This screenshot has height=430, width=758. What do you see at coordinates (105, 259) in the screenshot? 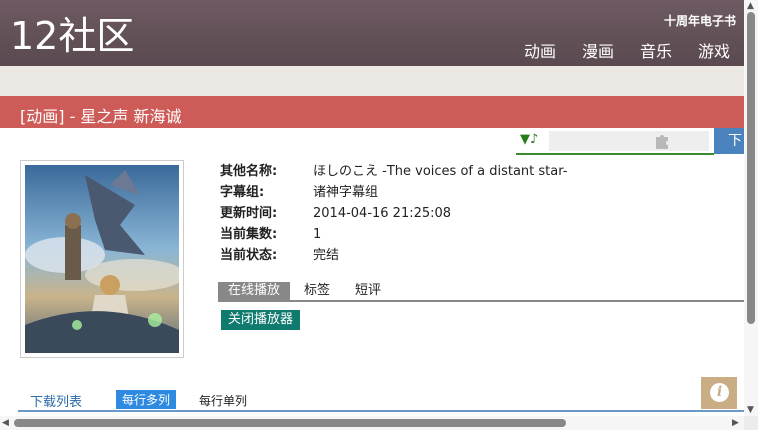
I see `poster-artwork` at bounding box center [105, 259].